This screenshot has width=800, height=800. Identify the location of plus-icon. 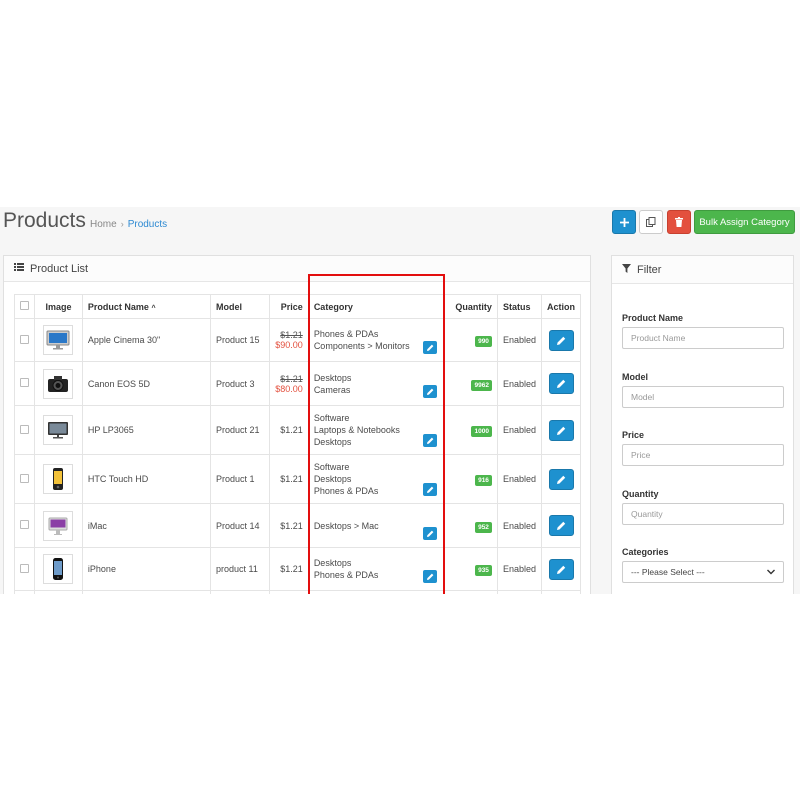
(624, 222).